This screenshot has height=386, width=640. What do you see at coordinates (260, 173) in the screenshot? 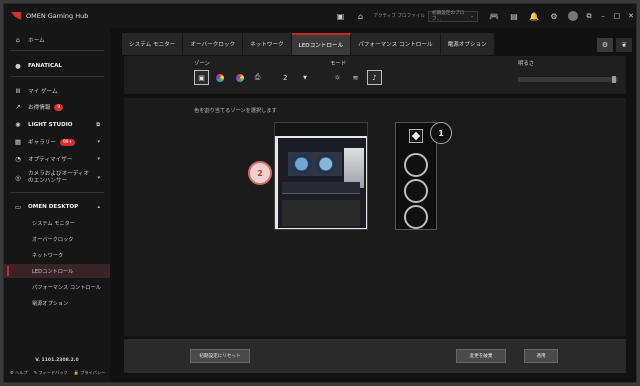
I see `zone-2-callout: 2` at bounding box center [260, 173].